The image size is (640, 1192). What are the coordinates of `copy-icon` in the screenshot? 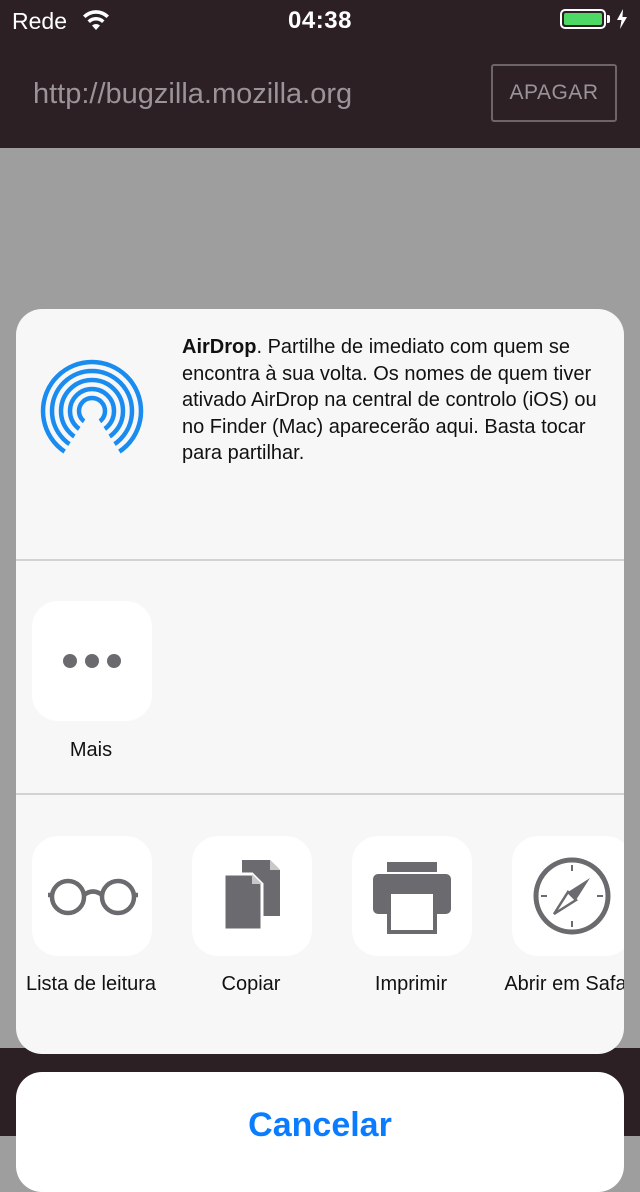 It's located at (252, 898).